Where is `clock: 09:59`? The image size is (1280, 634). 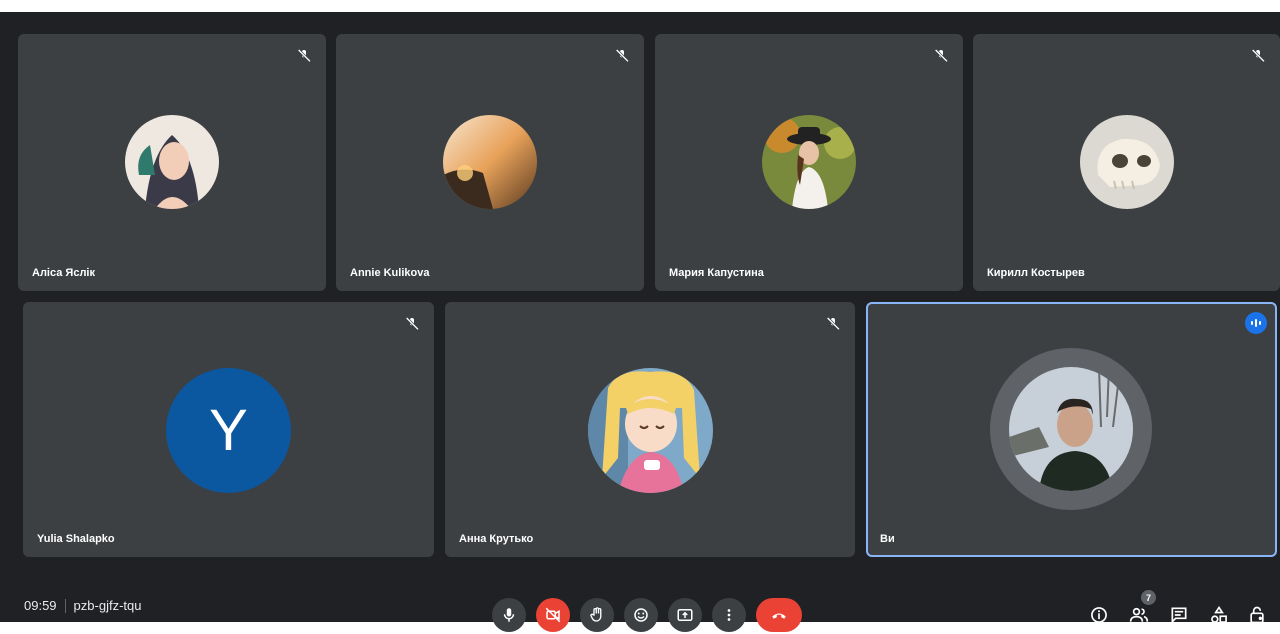 clock: 09:59 is located at coordinates (40, 605).